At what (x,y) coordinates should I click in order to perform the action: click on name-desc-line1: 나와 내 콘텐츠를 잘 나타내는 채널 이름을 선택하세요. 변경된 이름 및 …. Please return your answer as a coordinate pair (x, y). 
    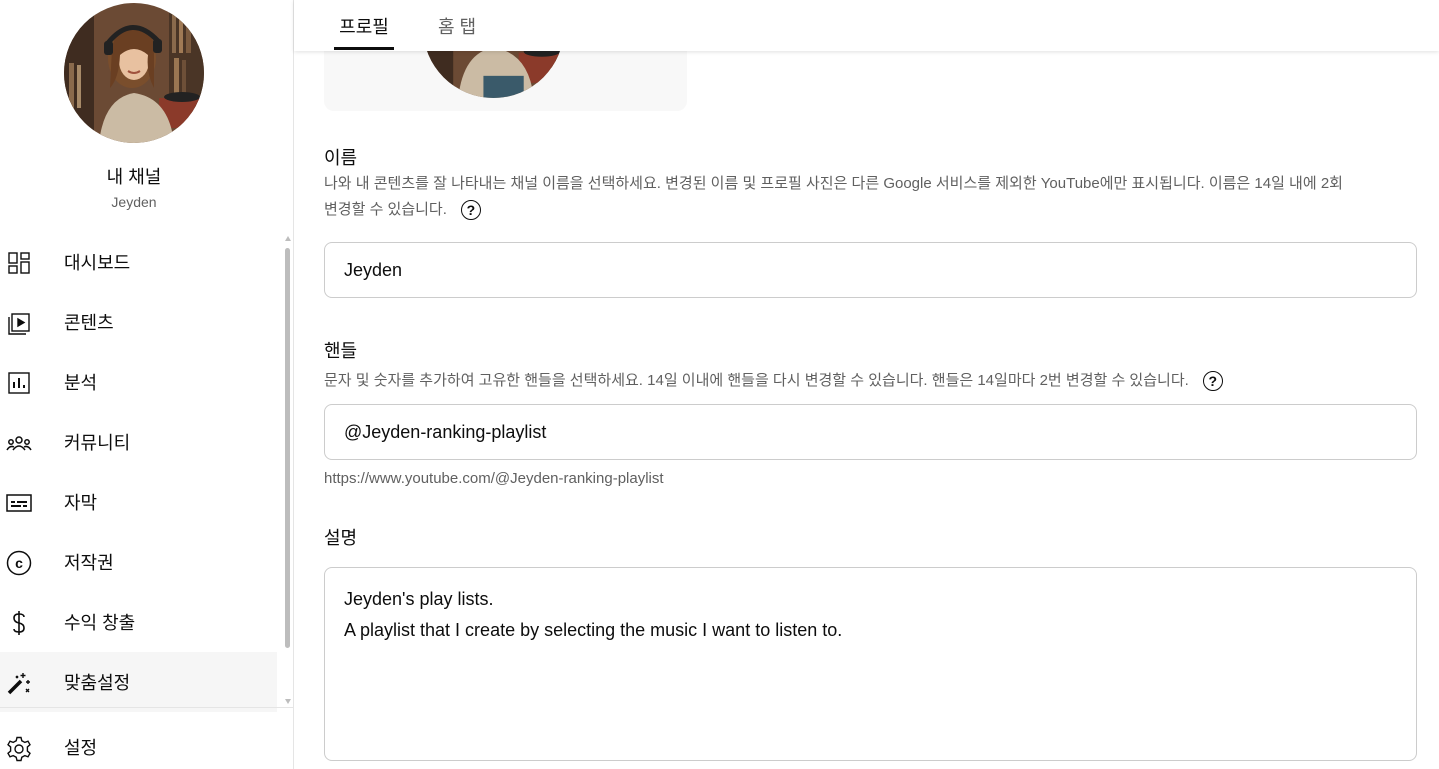
    Looking at the image, I should click on (833, 183).